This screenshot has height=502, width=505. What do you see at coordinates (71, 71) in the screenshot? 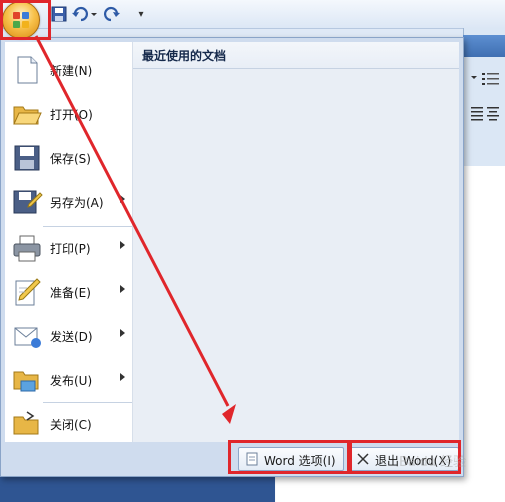
I see `menu-item-label: 新建(N)` at bounding box center [71, 71].